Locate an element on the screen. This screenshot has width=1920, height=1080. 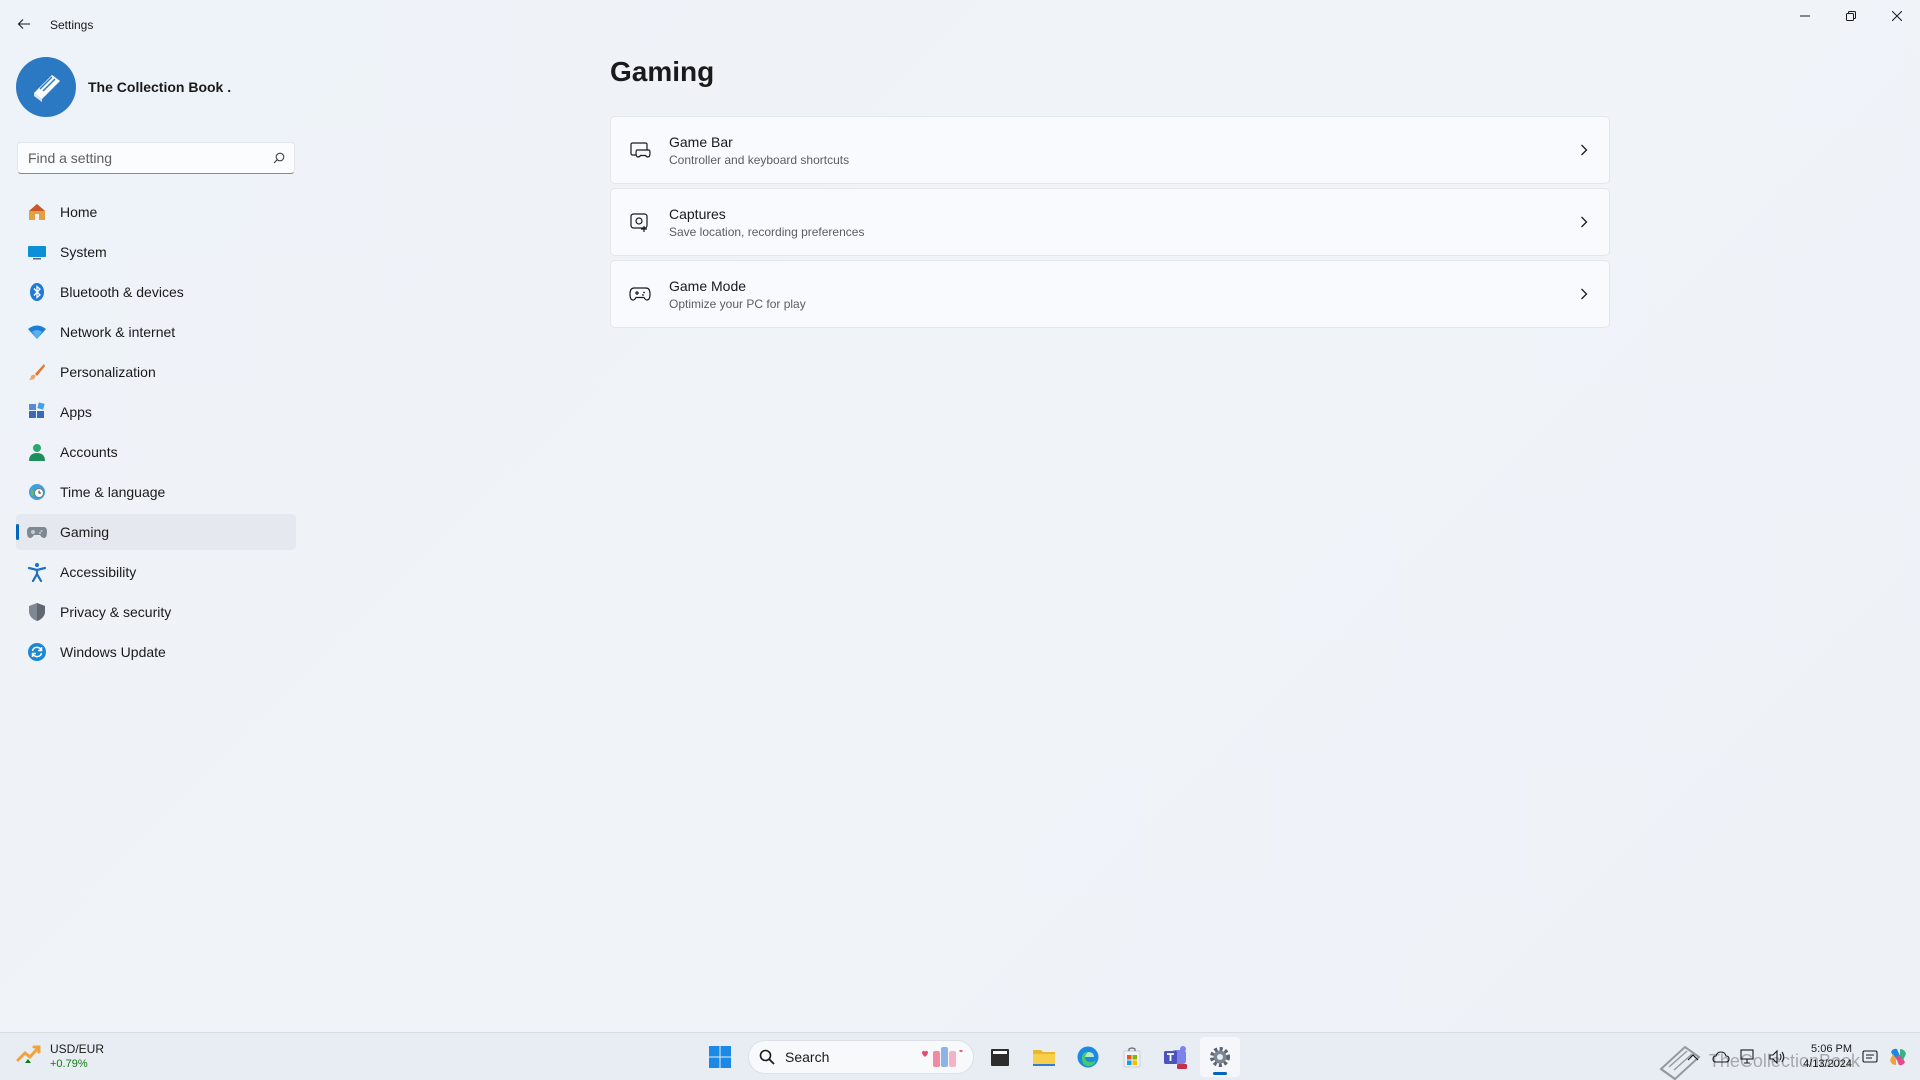
teams-button is located at coordinates (1176, 1057).